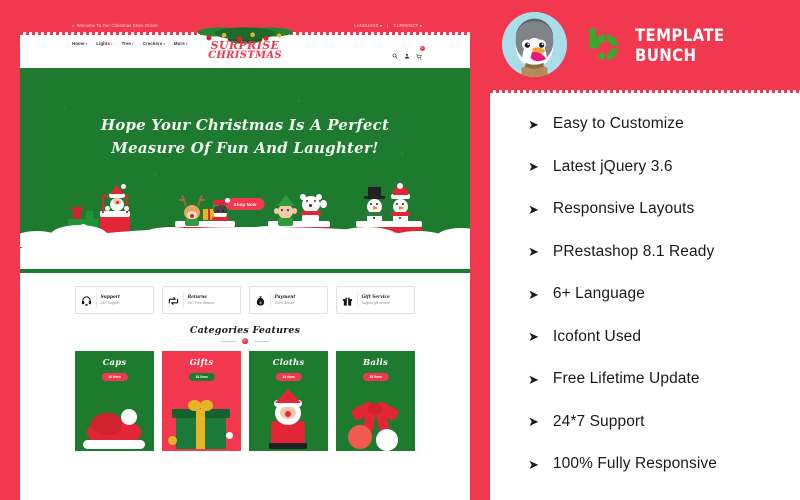 The width and height of the screenshot is (800, 500). I want to click on site-logo: SURPRISE CHRISTMAS, so click(245, 42).